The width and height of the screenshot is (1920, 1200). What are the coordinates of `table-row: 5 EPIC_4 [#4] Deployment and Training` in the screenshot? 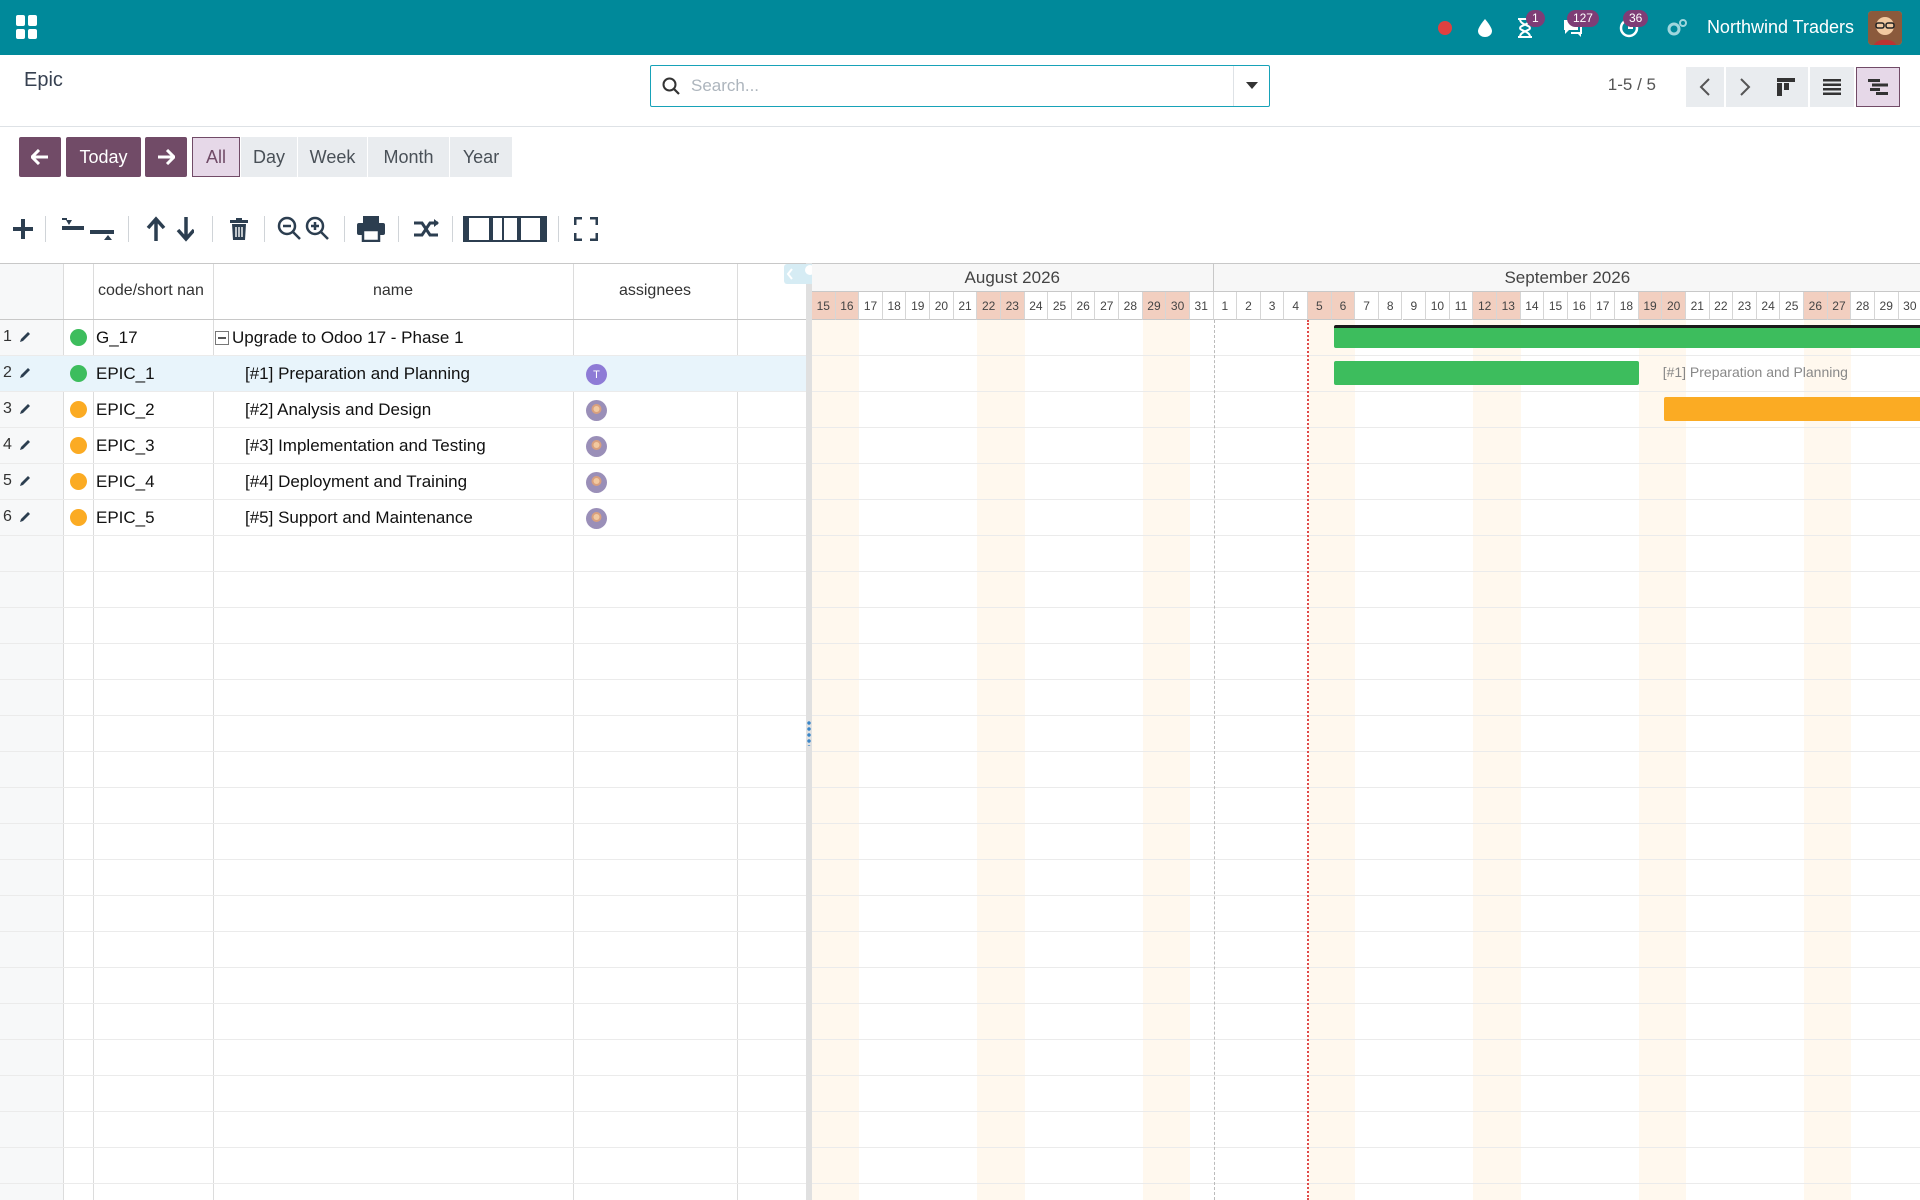 It's located at (403, 482).